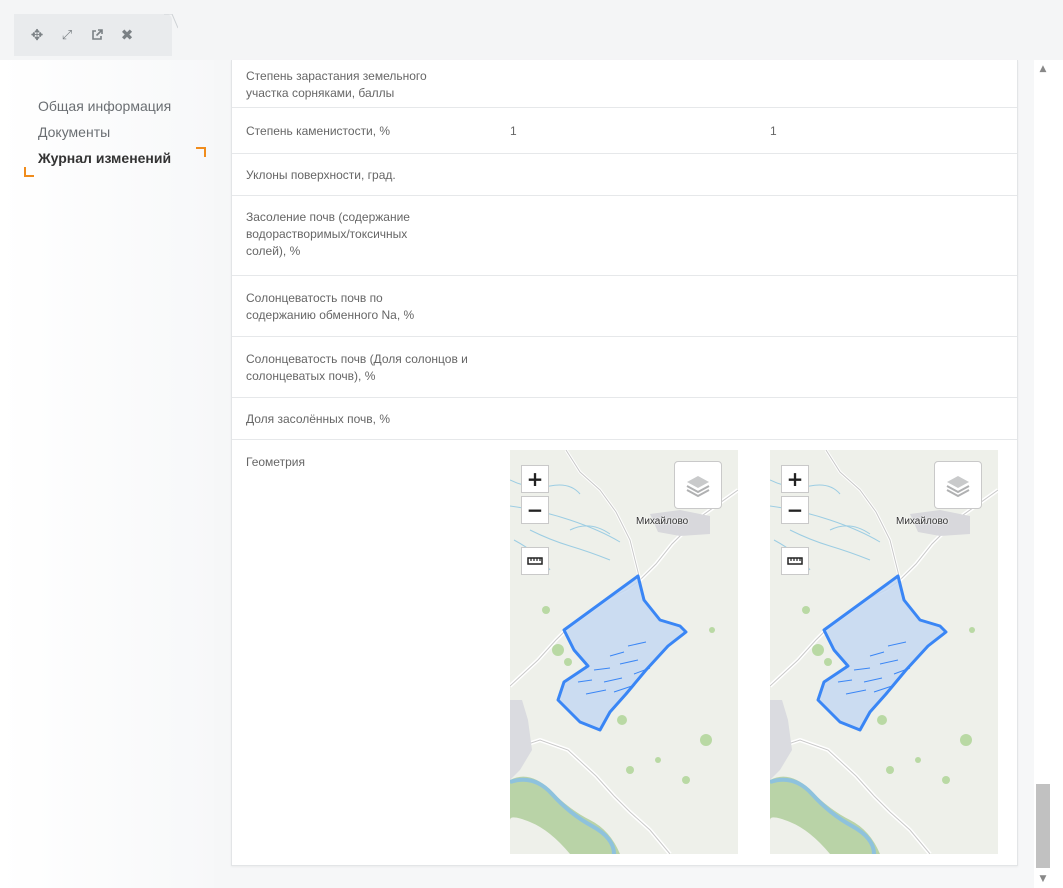  Describe the element at coordinates (318, 419) in the screenshot. I see `row-label: Доля засолённых почв, %` at that location.